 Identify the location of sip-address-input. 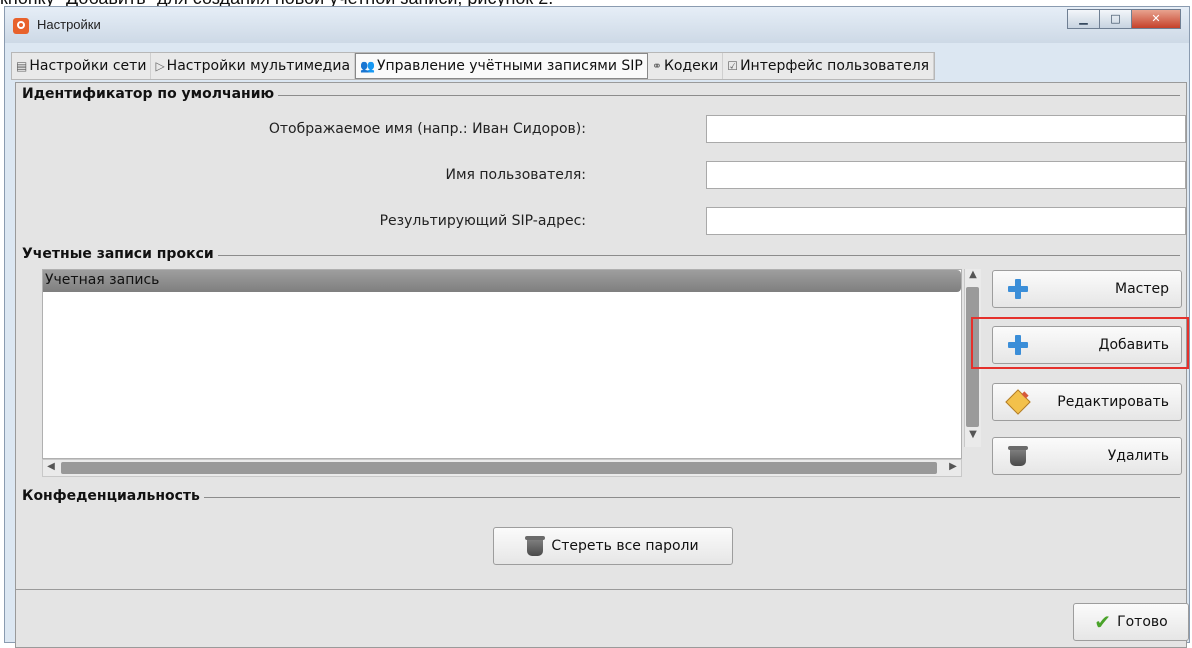
(946, 221).